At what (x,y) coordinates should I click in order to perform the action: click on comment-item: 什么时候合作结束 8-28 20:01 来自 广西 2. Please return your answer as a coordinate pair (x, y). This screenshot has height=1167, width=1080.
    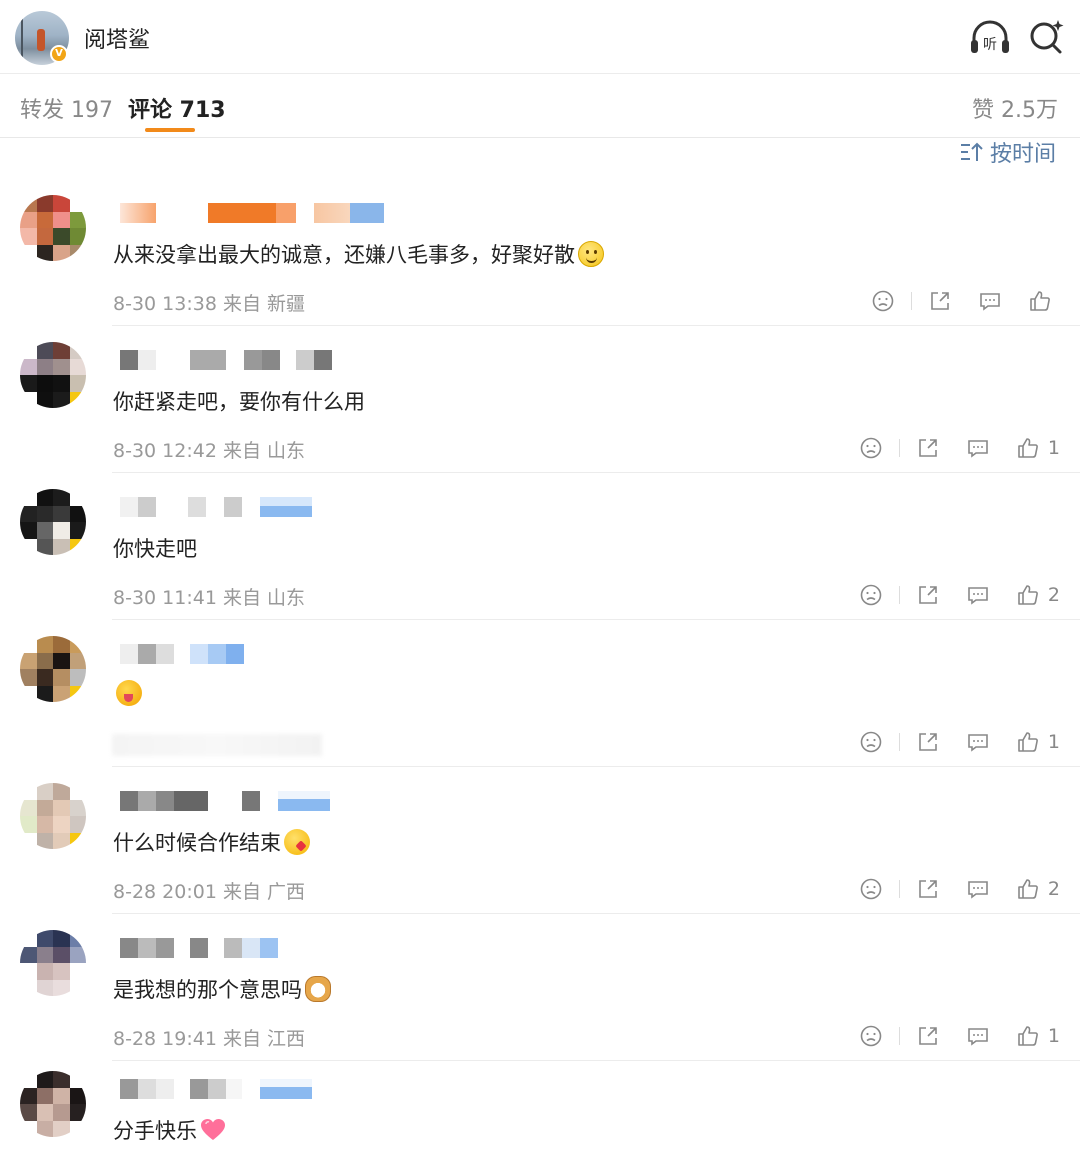
    Looking at the image, I should click on (540, 840).